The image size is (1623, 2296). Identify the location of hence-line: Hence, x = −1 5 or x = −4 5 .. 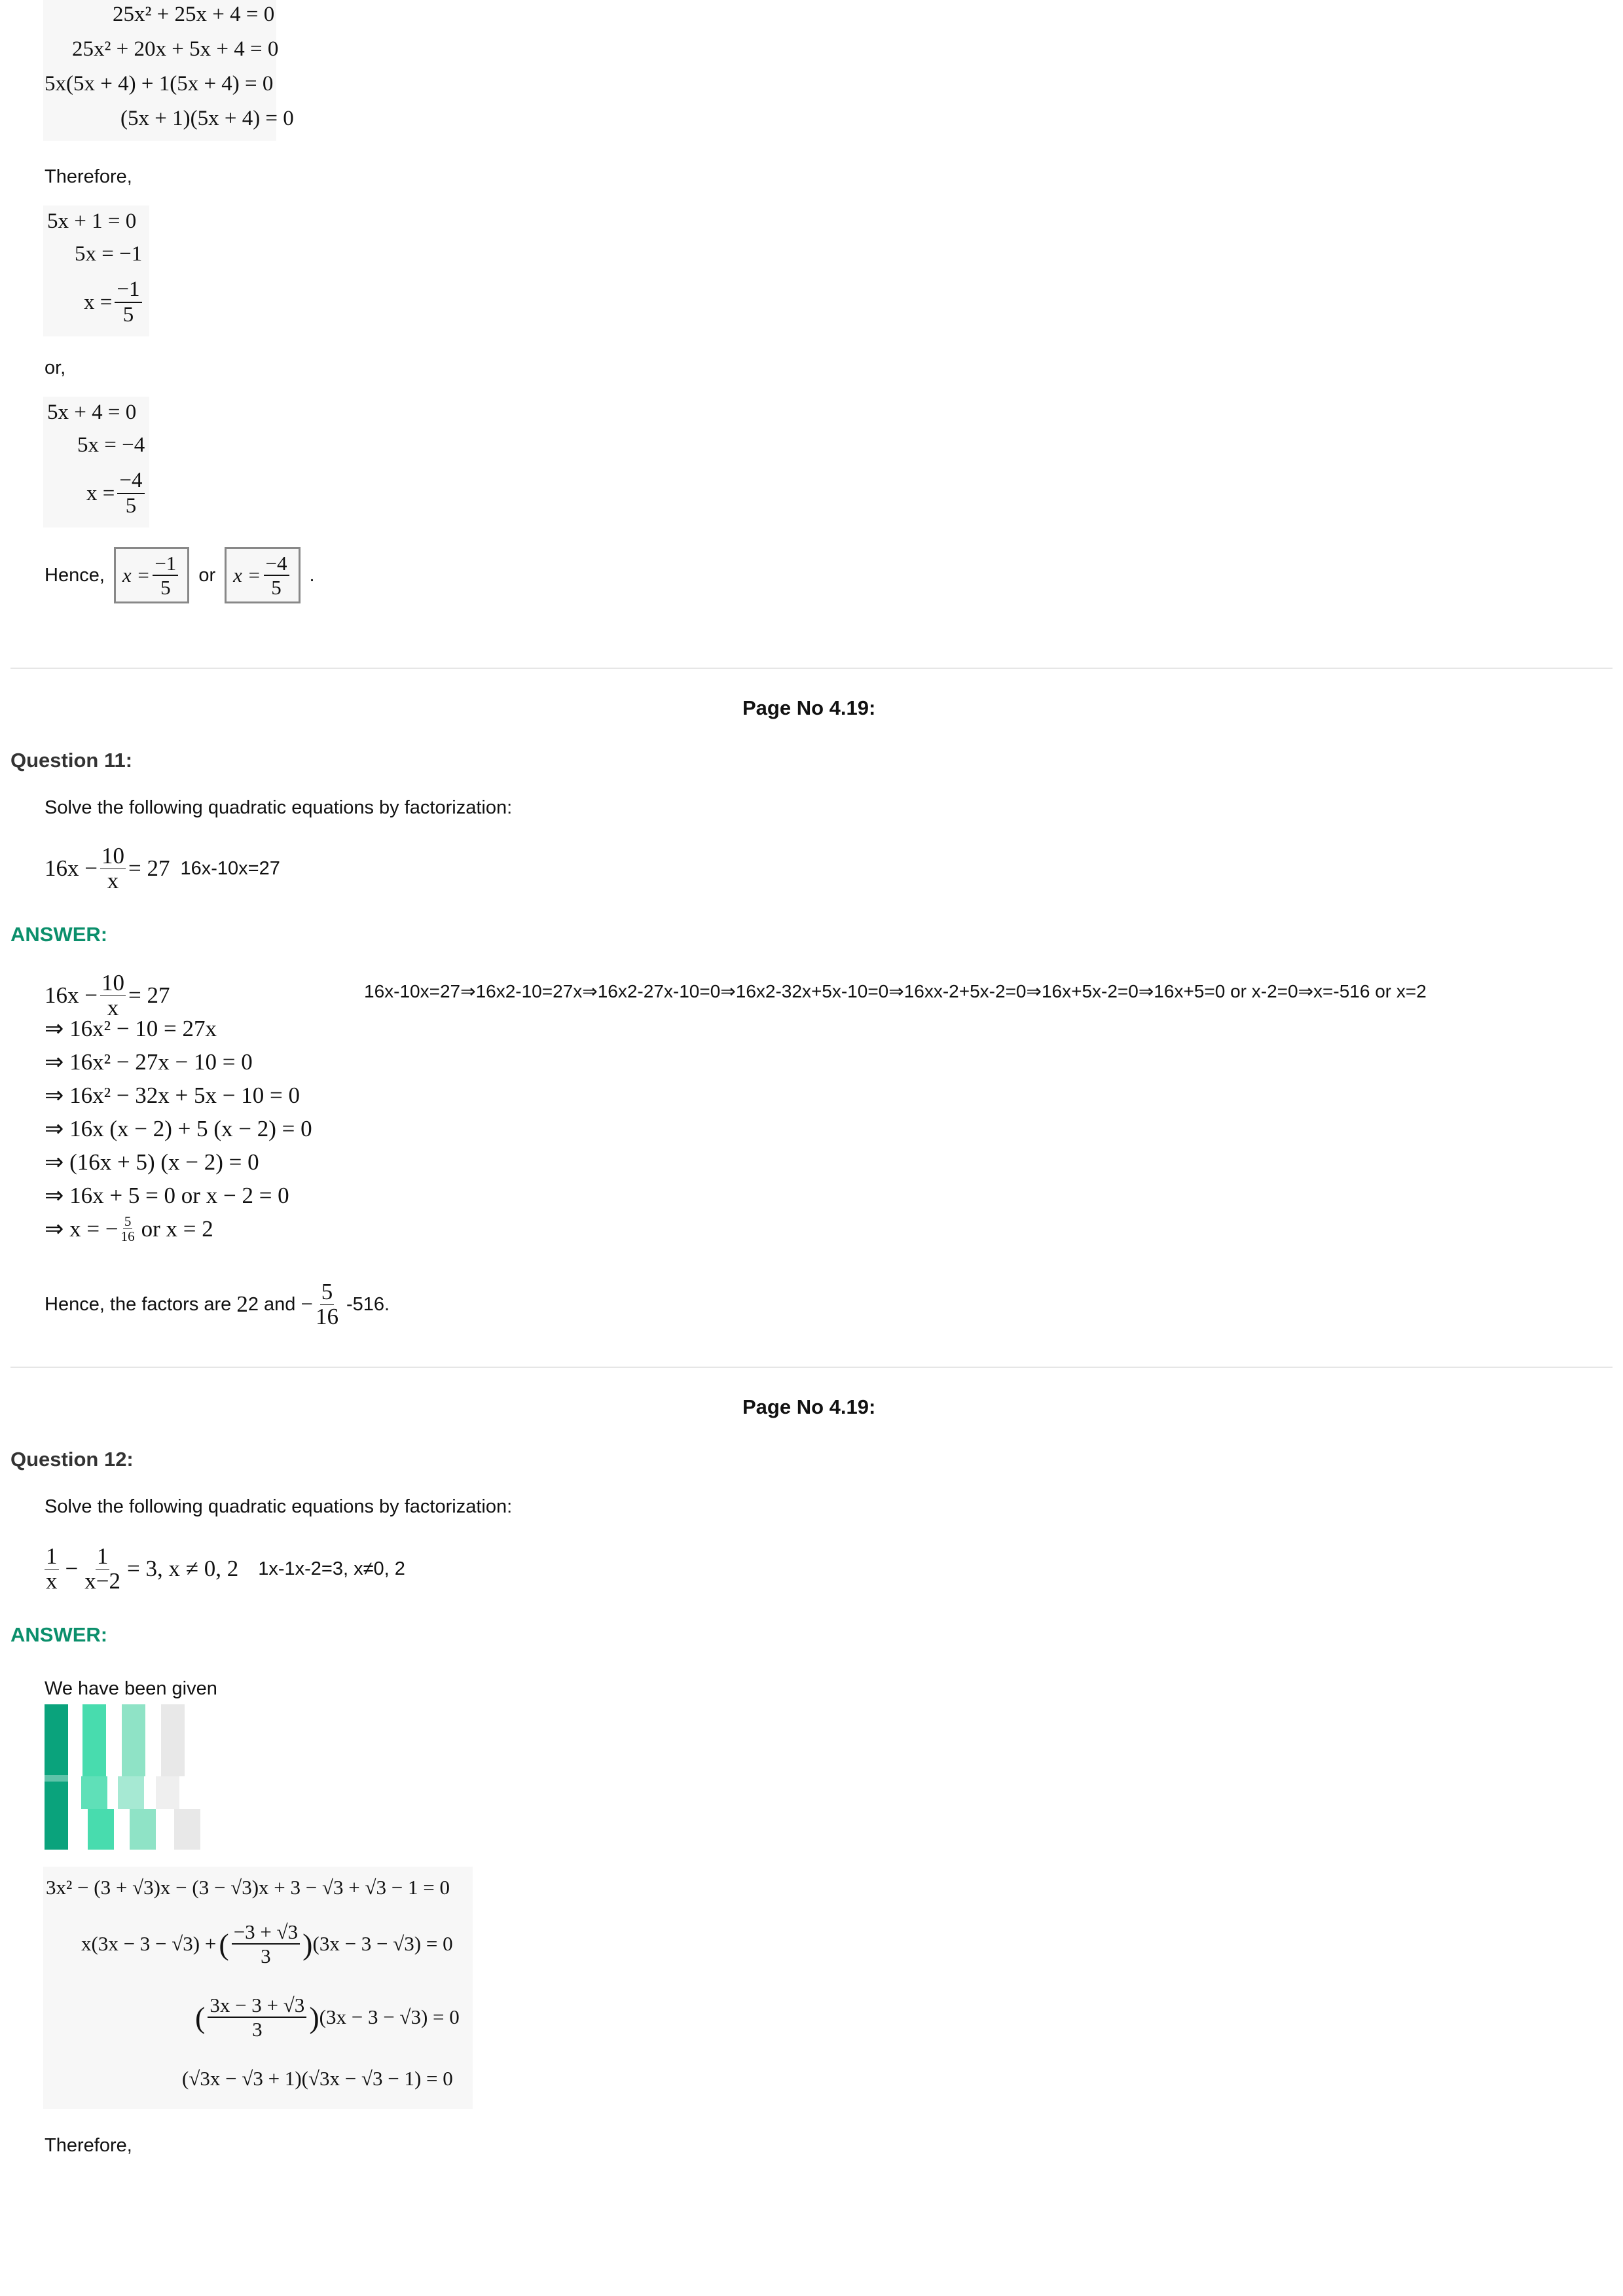
(180, 575).